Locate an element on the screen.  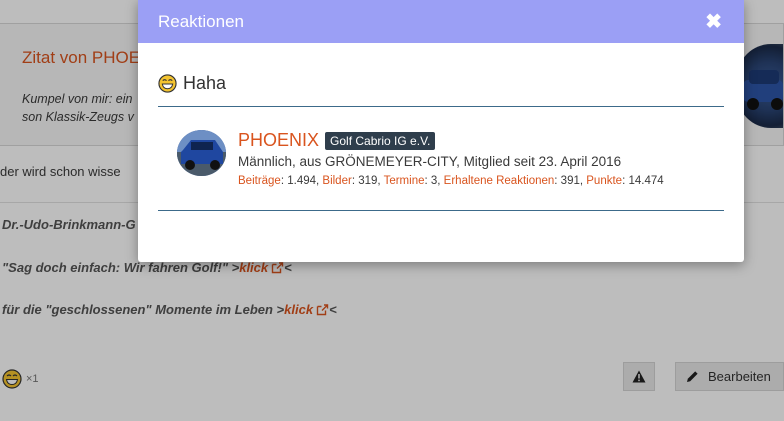
modal-title: Reaktionen is located at coordinates (201, 21).